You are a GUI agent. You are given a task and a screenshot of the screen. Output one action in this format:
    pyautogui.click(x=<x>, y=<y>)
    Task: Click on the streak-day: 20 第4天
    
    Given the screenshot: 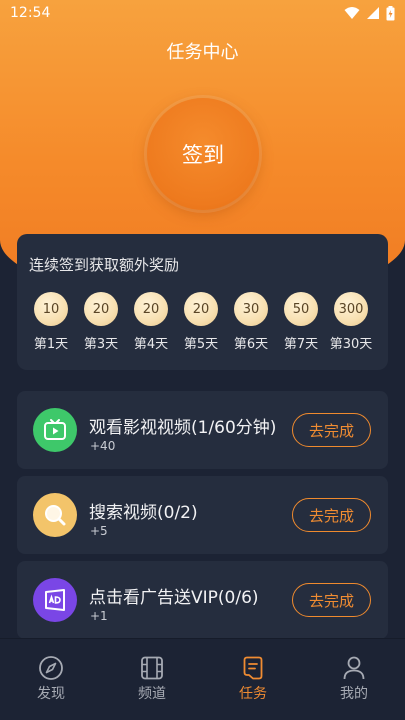 What is the action you would take?
    pyautogui.click(x=151, y=322)
    